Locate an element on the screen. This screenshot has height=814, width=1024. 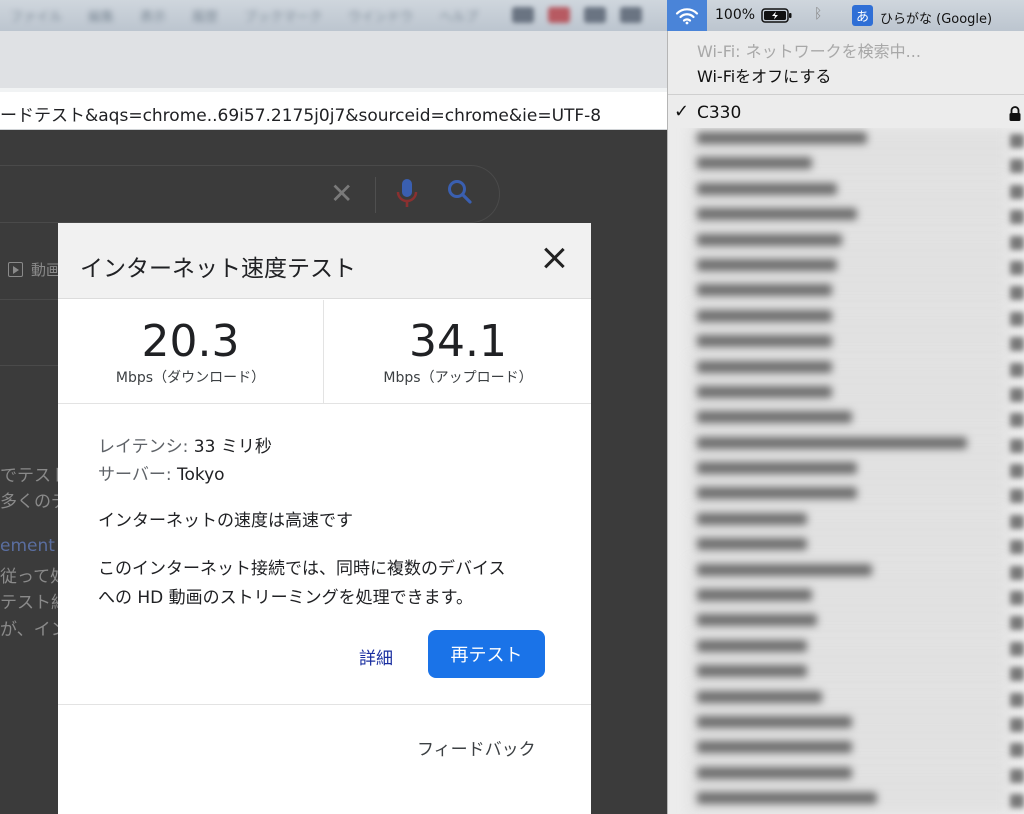
tab-video-label: 動画 is located at coordinates (46, 270).